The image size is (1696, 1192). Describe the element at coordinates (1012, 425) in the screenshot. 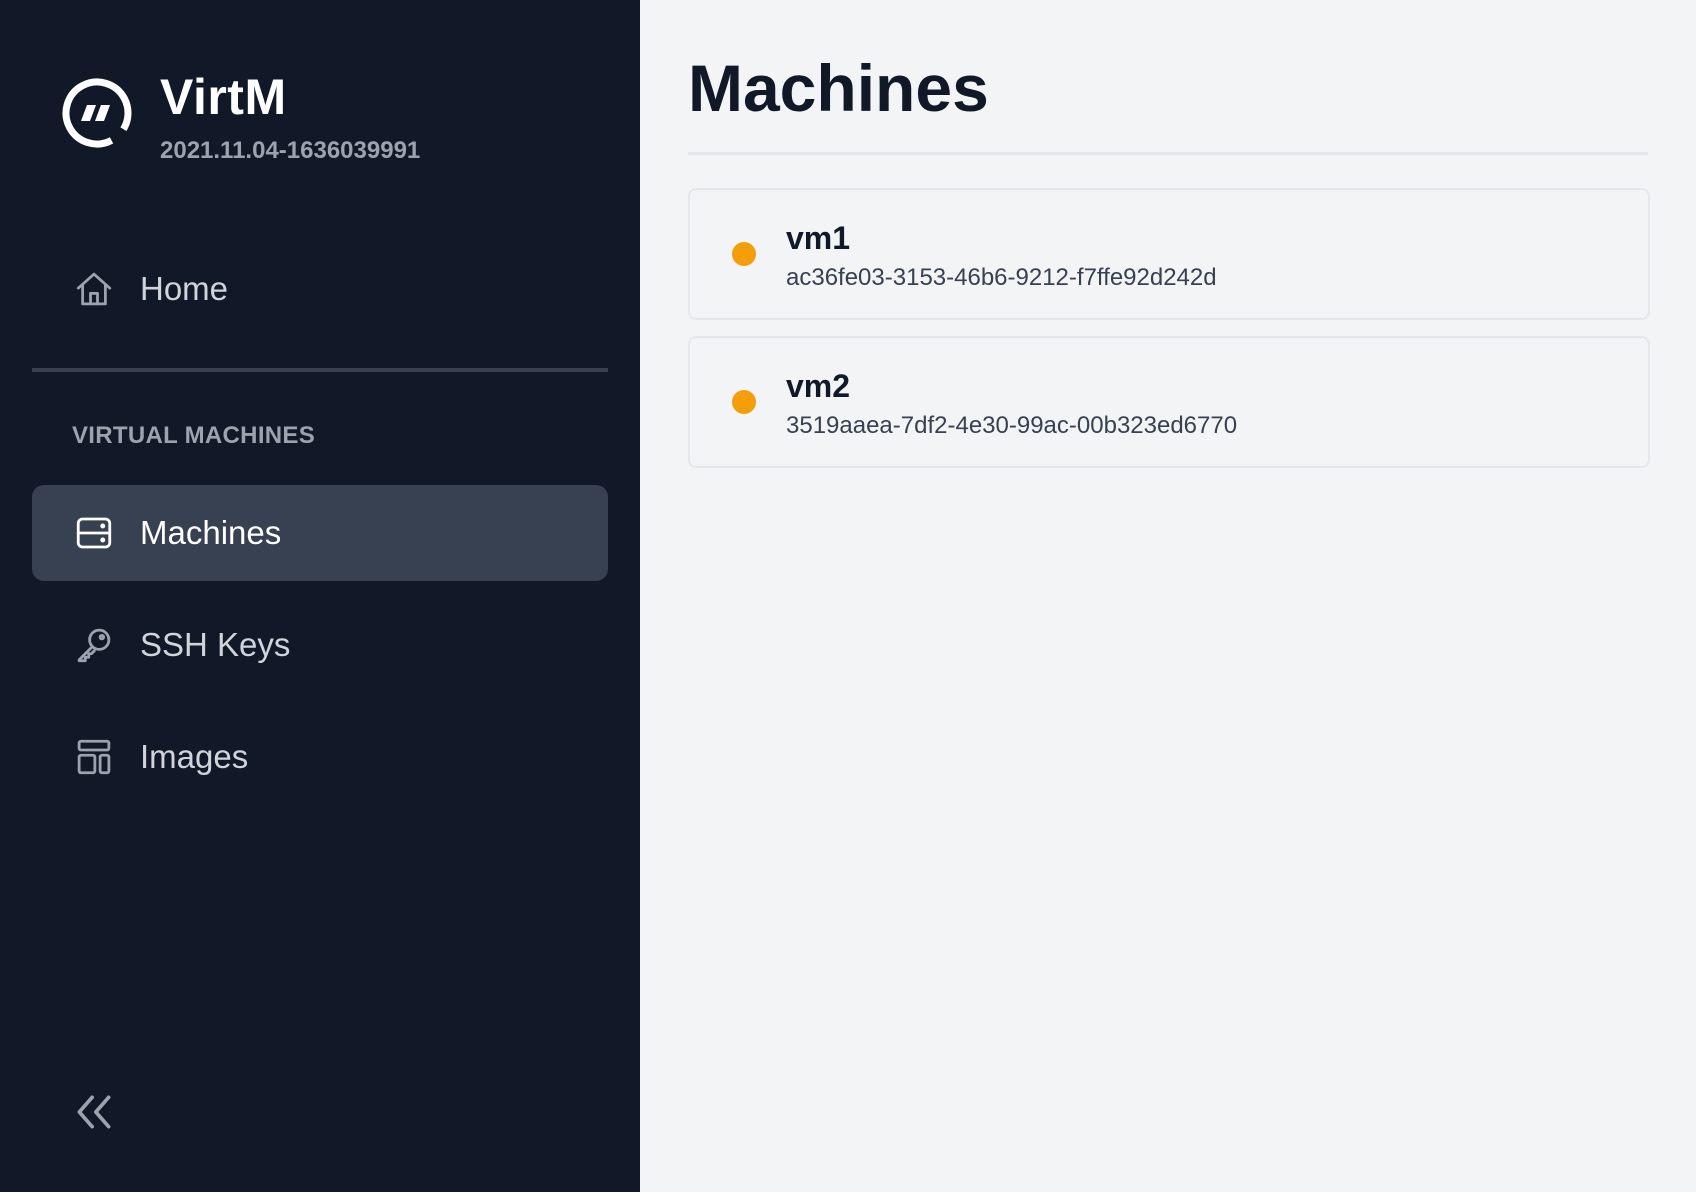

I see `machine-id: 3519aaea-7df2-4e30-99ac-00b323ed6770` at that location.